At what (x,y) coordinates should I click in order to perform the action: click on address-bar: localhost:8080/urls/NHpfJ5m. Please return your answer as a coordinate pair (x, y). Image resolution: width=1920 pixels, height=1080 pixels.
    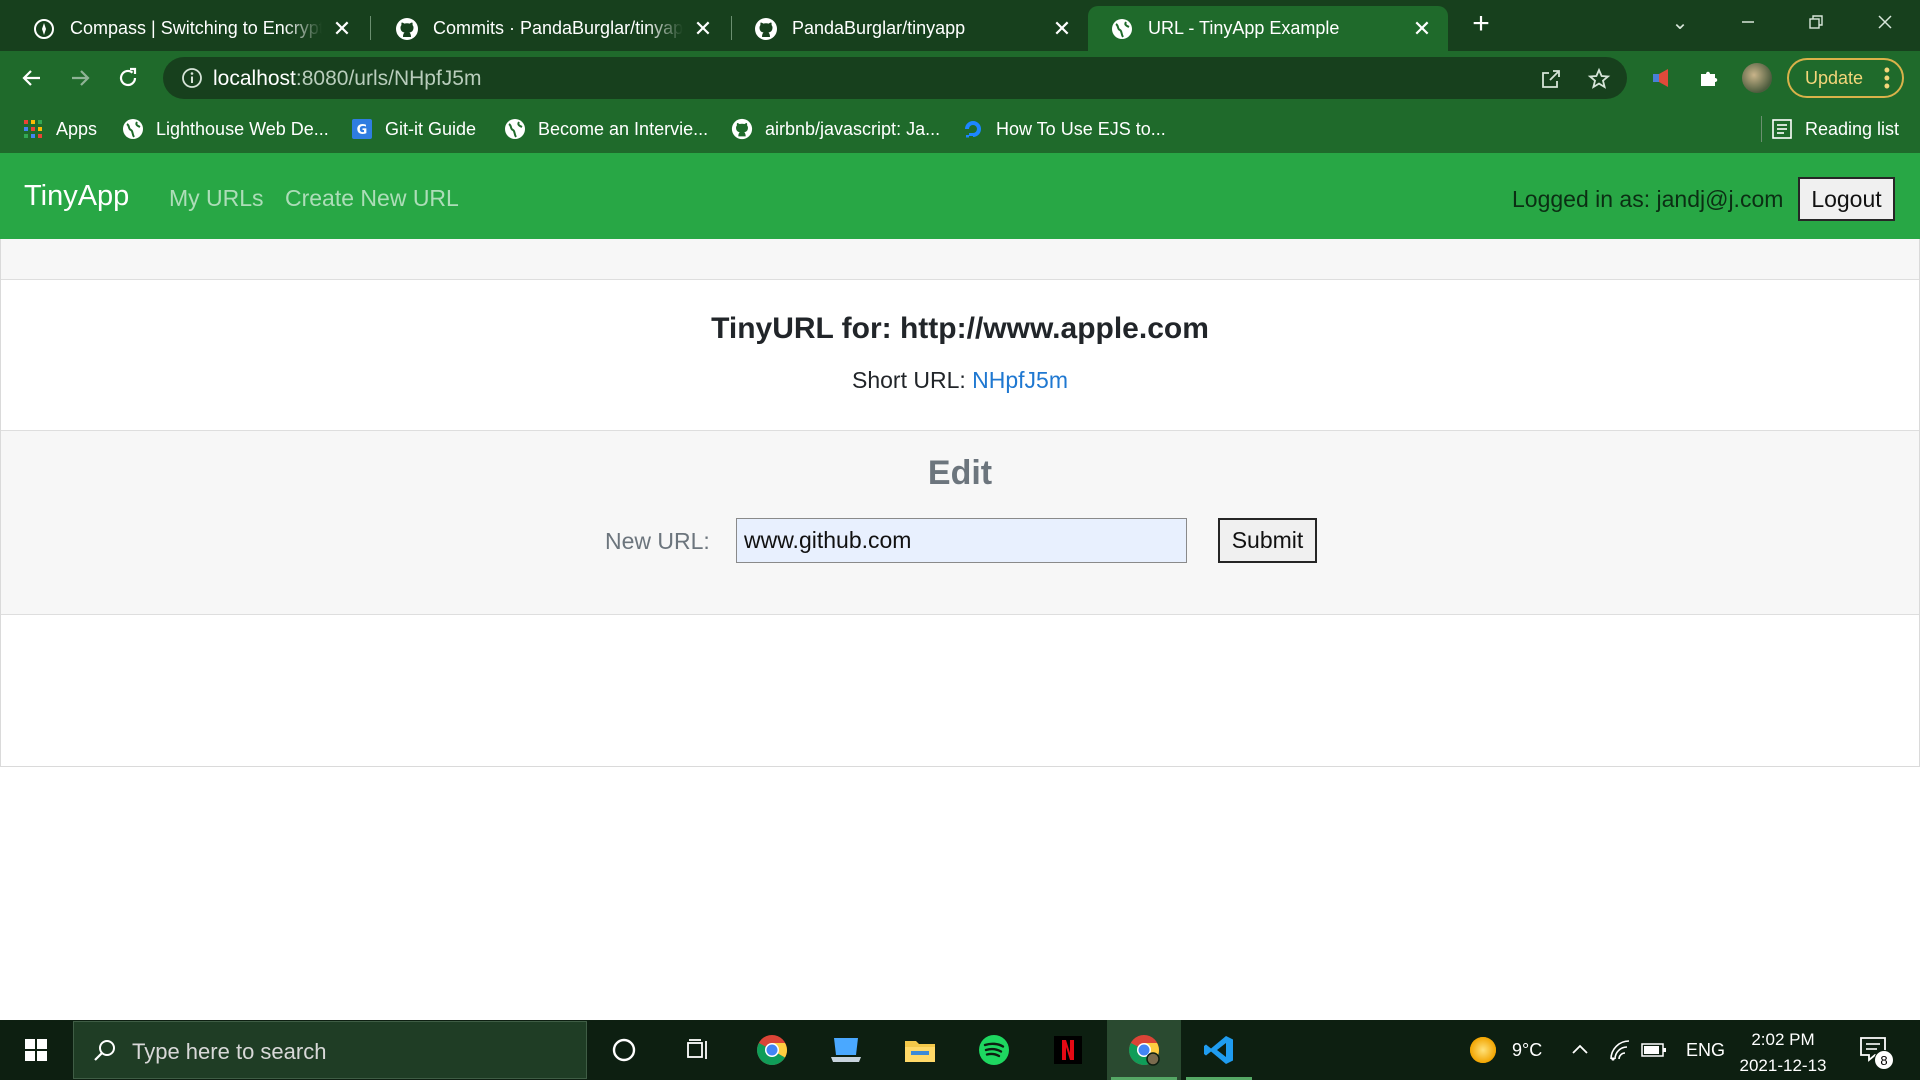
    Looking at the image, I should click on (895, 78).